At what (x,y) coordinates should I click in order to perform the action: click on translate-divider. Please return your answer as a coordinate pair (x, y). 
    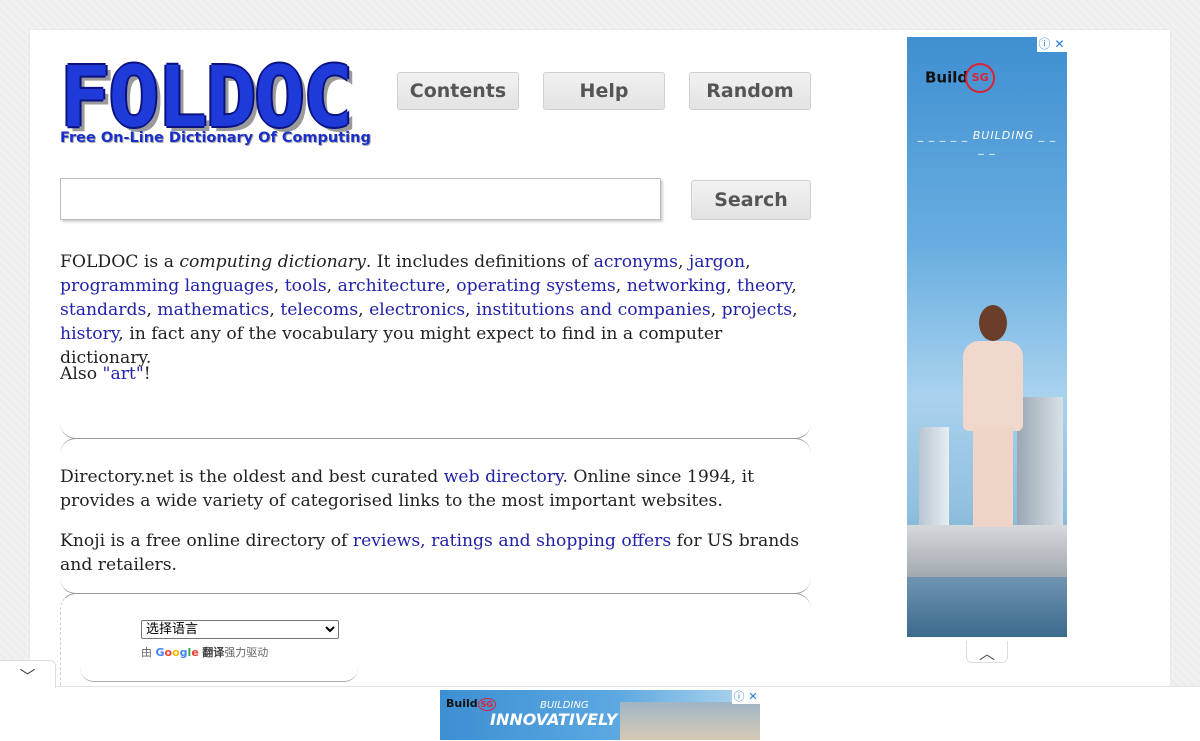
    Looking at the image, I should click on (219, 666).